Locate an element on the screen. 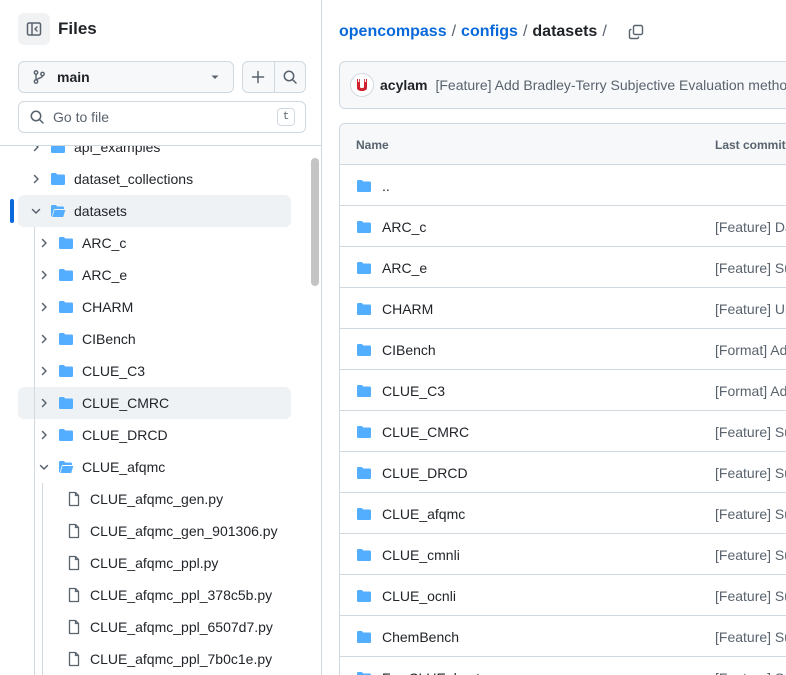 The height and width of the screenshot is (675, 786). tree-item-file: CLUE_afqmc_gen_901306.py is located at coordinates (155, 531).